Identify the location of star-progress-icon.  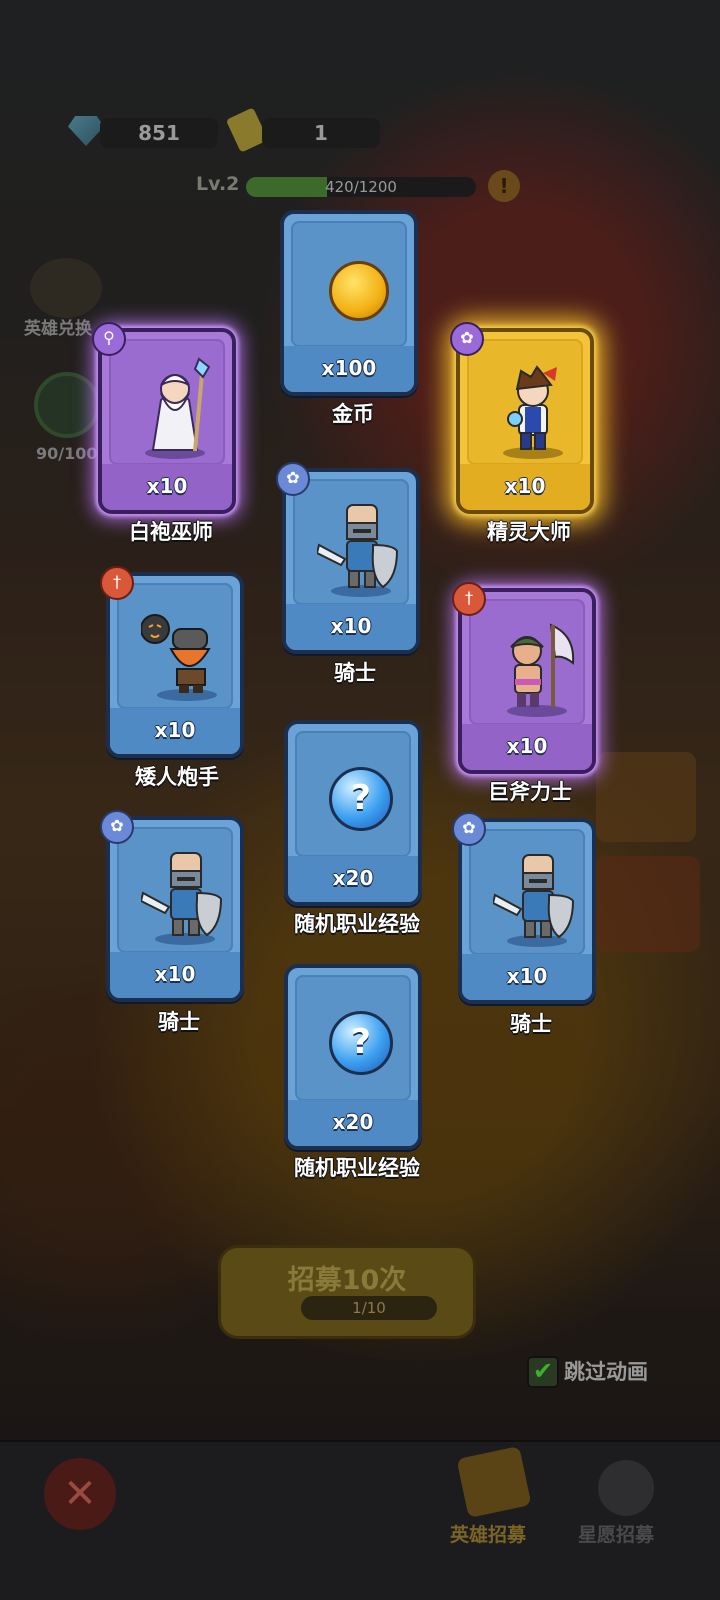
(67, 405).